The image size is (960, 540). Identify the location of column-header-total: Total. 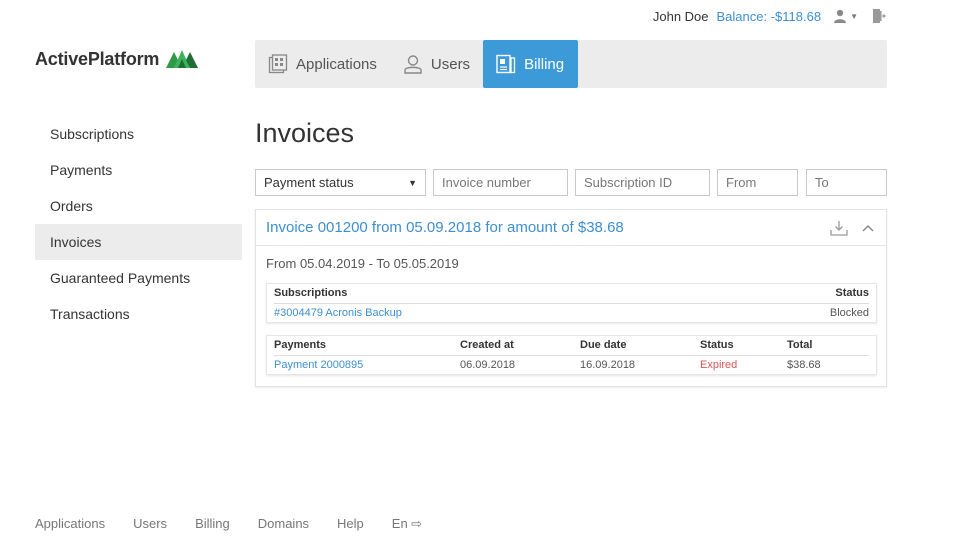
(800, 345).